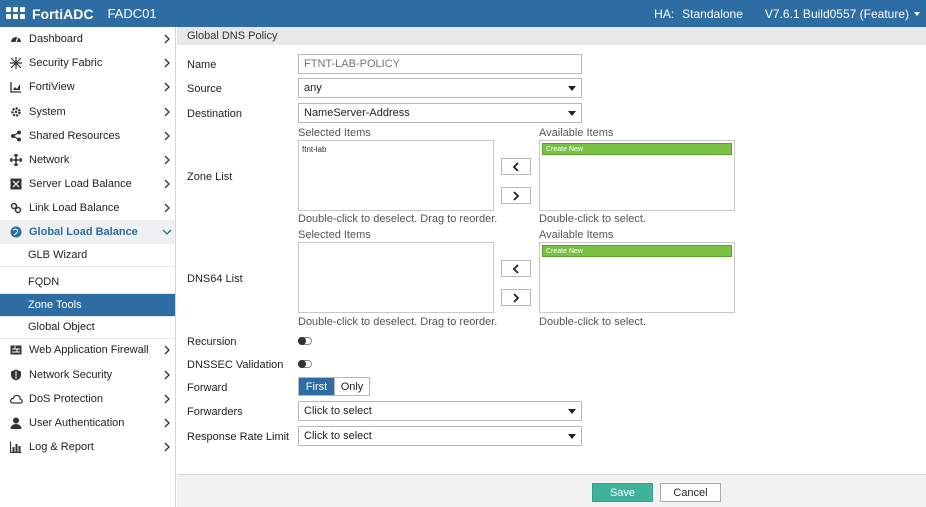  I want to click on form-footer: Save Cancel, so click(551, 490).